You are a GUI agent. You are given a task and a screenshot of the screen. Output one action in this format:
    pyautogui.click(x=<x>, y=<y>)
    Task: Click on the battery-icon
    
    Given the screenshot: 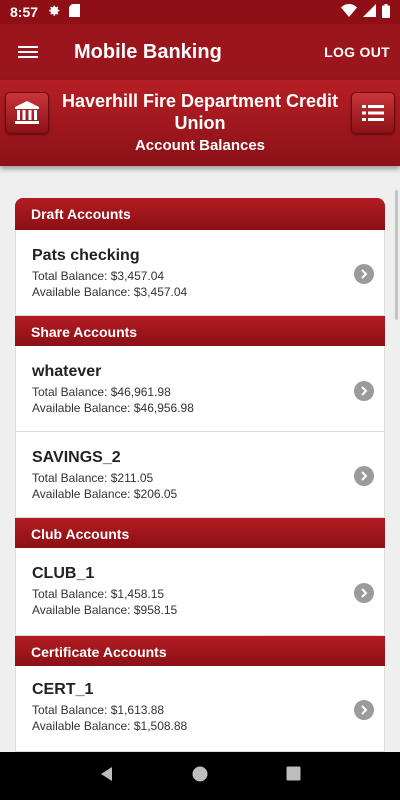 What is the action you would take?
    pyautogui.click(x=386, y=12)
    